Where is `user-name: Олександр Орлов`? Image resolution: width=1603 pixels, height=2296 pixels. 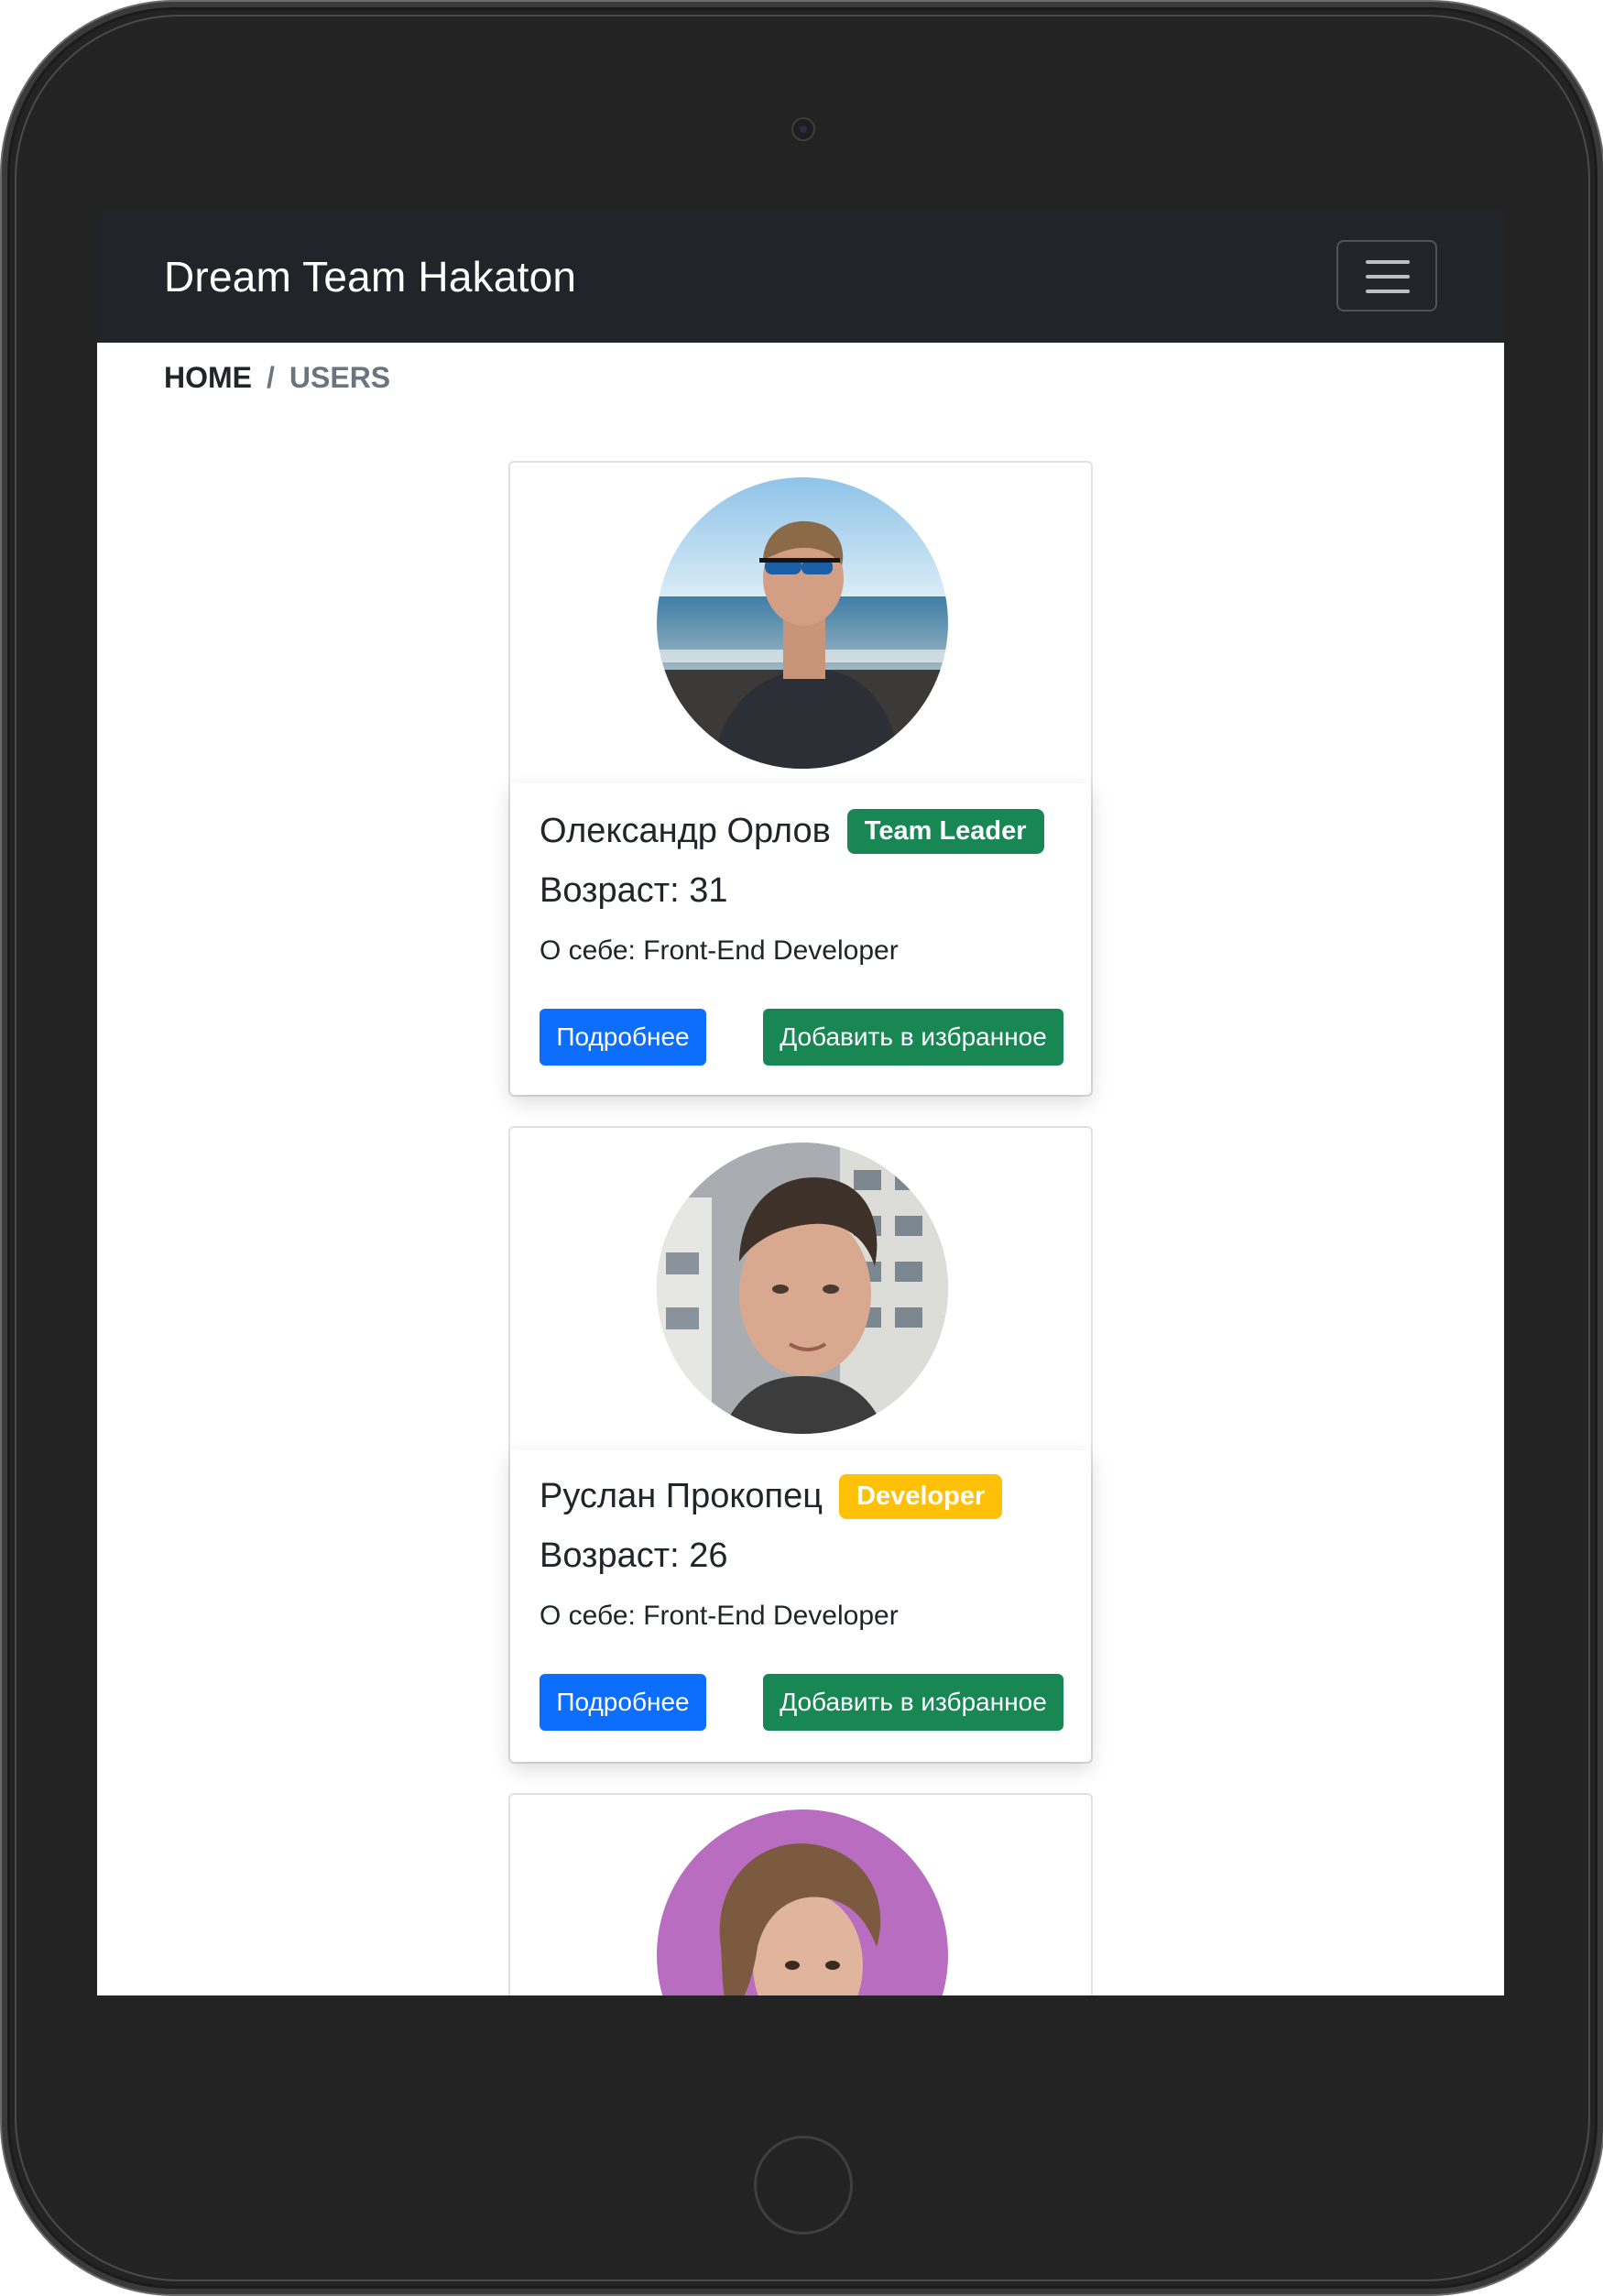
user-name: Олександр Орлов is located at coordinates (686, 831).